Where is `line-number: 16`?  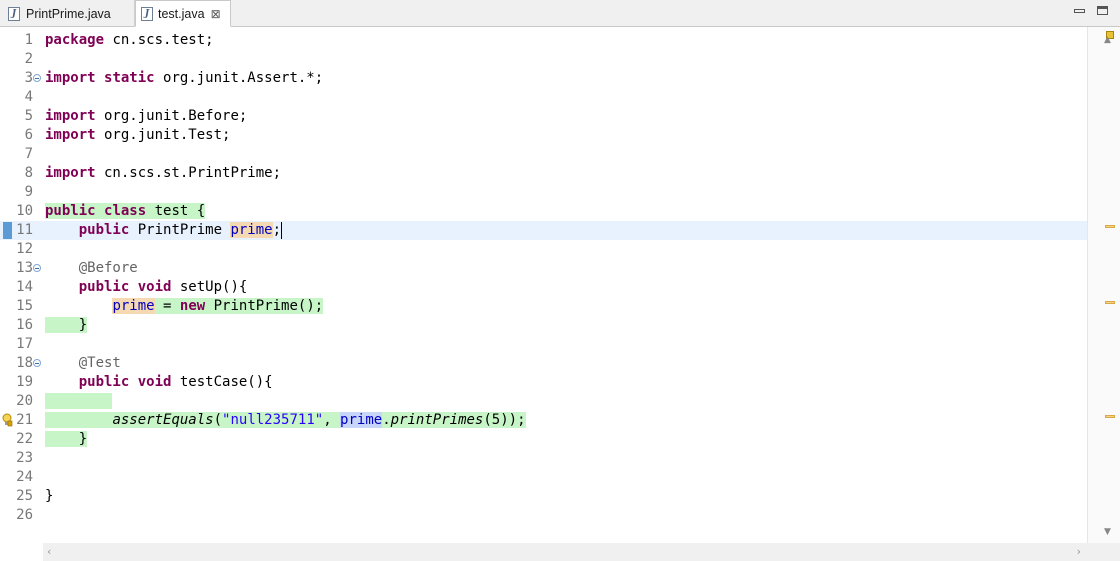 line-number: 16 is located at coordinates (24, 325).